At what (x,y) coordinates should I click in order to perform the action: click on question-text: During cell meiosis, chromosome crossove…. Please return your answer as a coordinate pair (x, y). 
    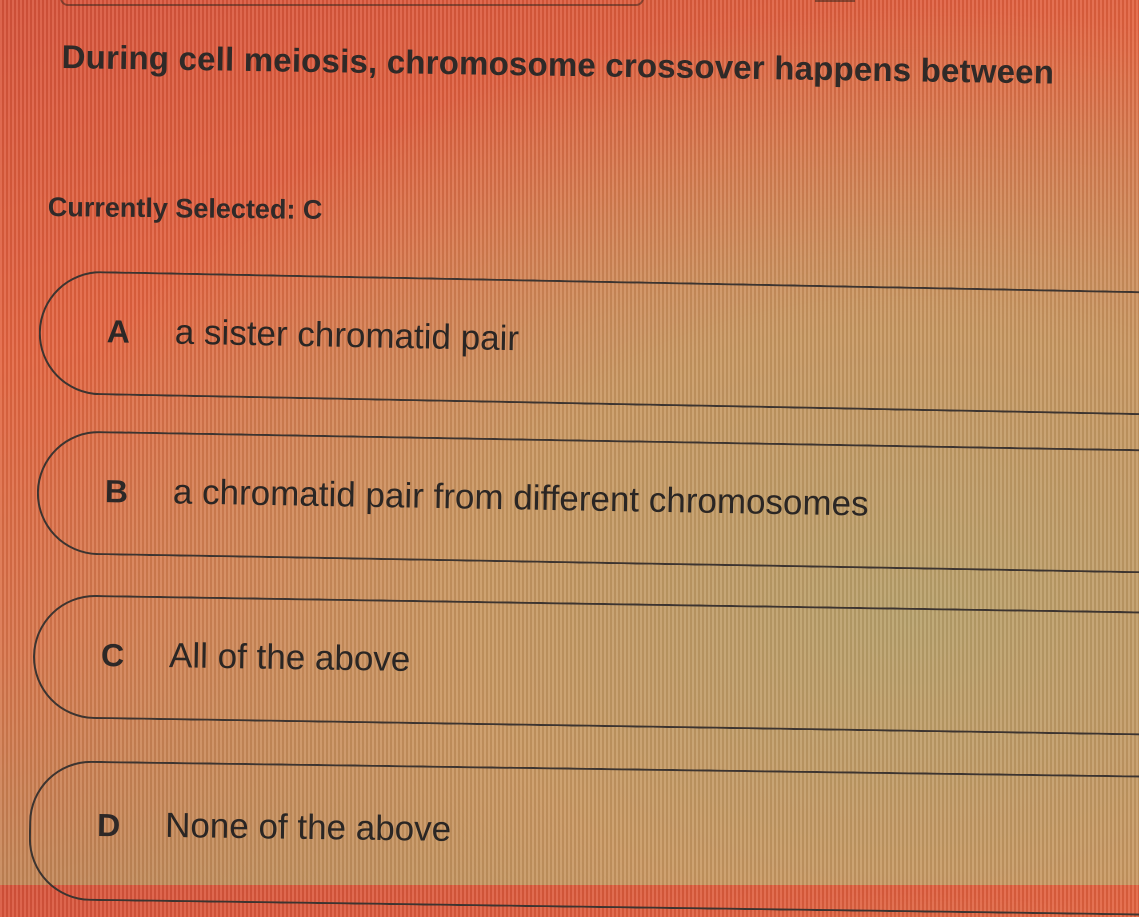
    Looking at the image, I should click on (558, 64).